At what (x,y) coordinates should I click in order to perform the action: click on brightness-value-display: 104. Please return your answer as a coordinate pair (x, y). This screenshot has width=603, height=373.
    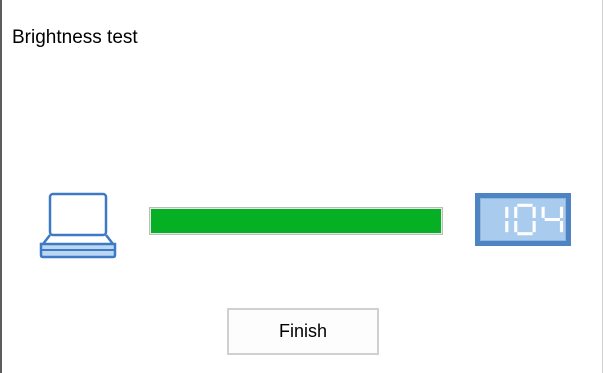
    Looking at the image, I should click on (523, 219).